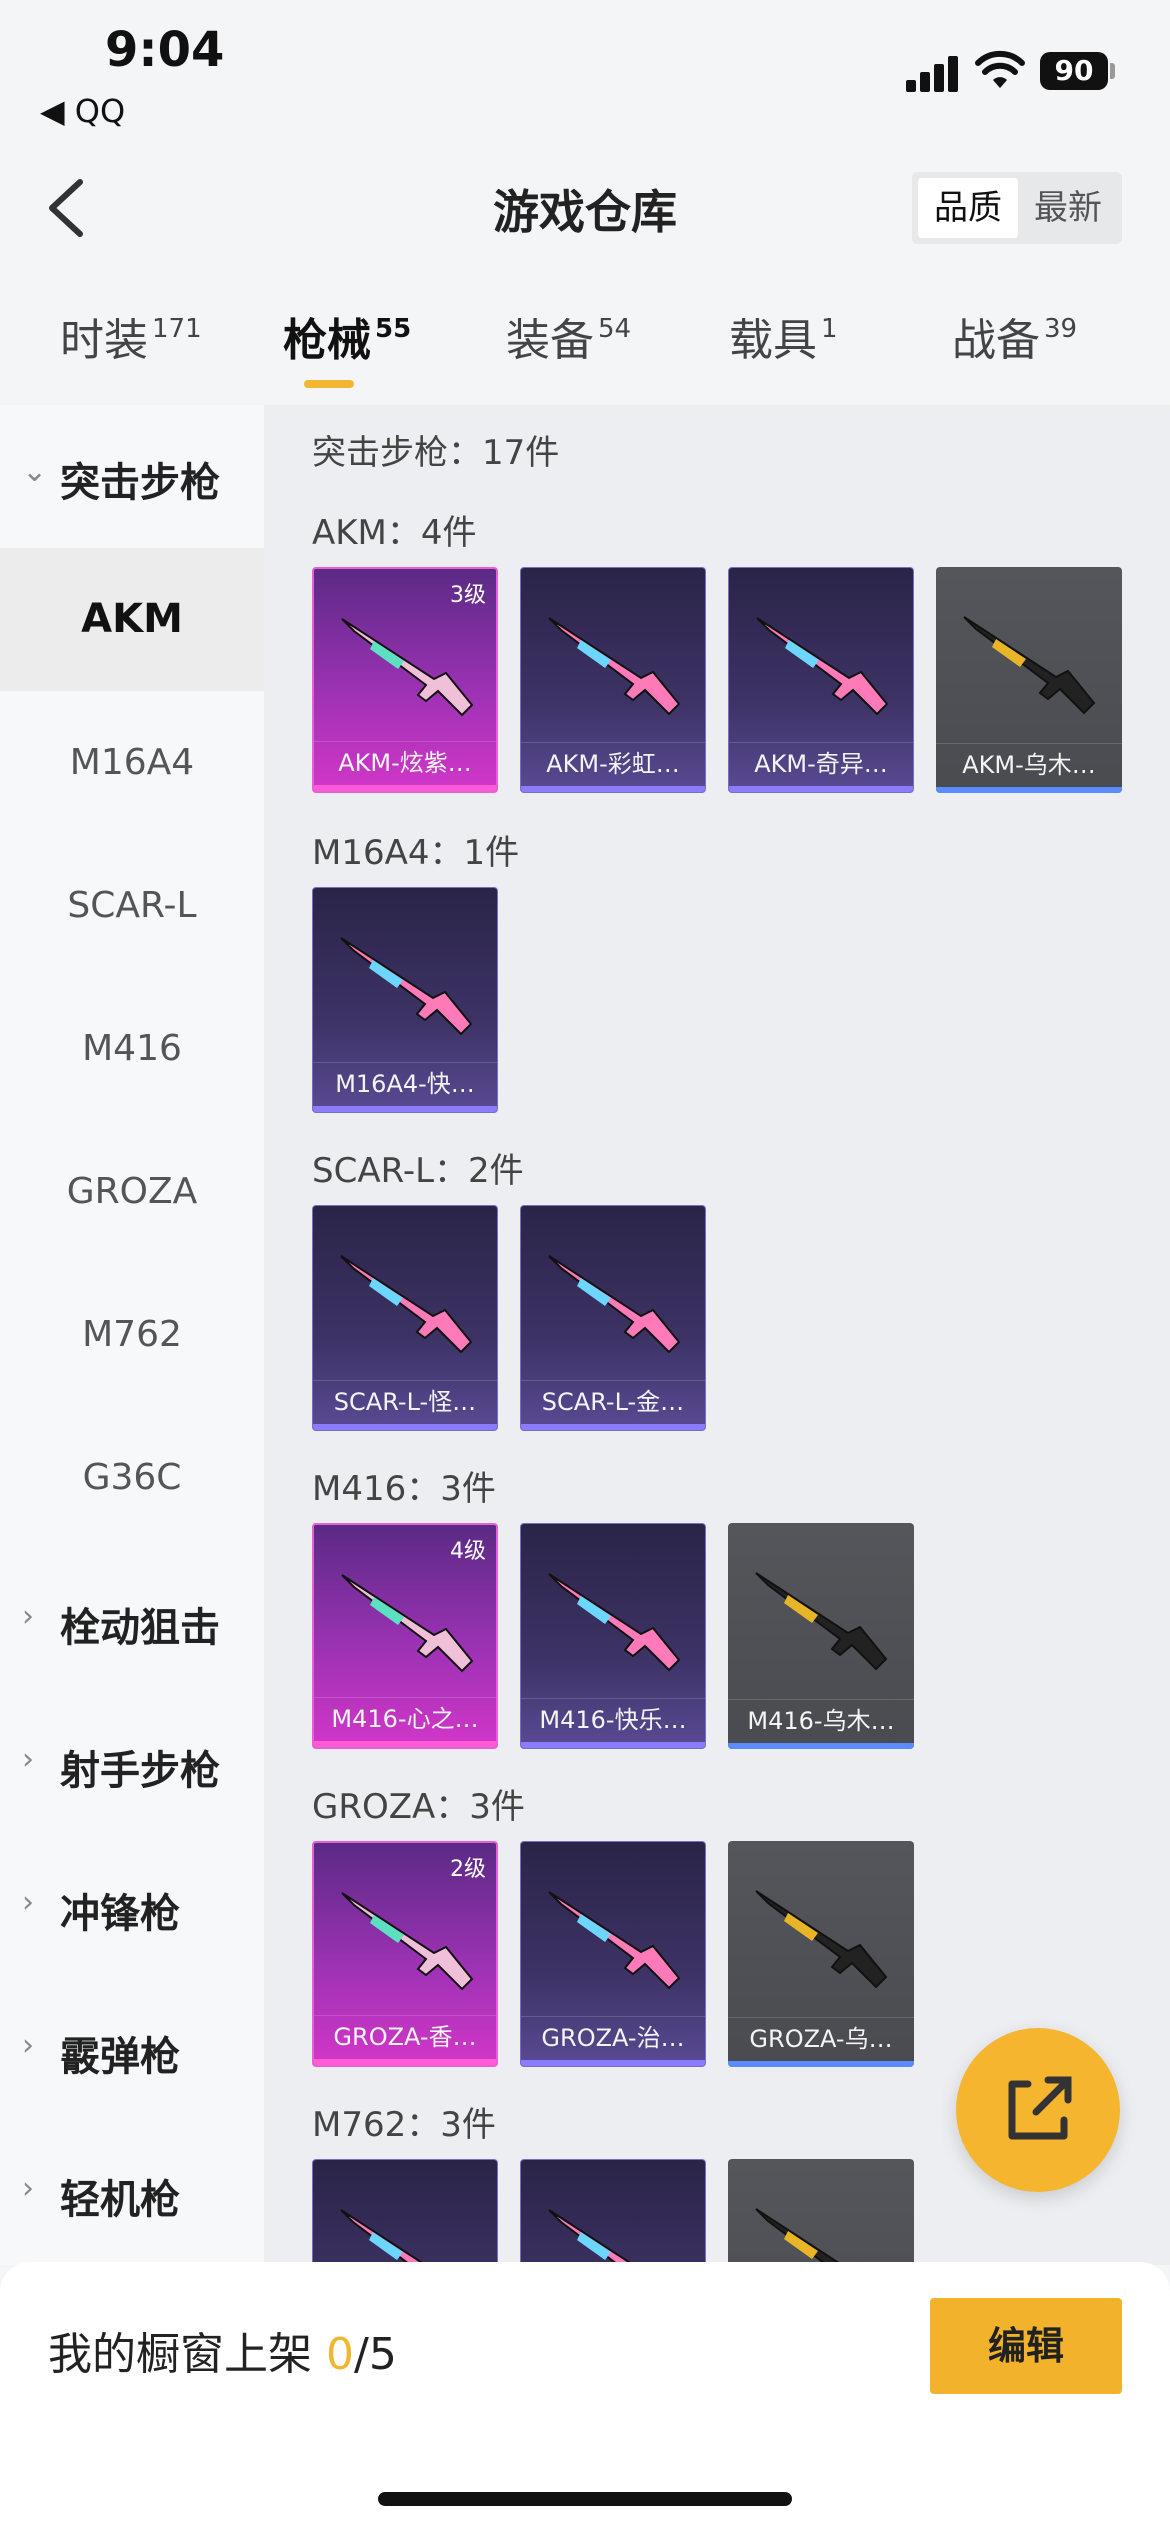 Image resolution: width=1170 pixels, height=2532 pixels. What do you see at coordinates (132, 1191) in the screenshot?
I see `sidebar-item-groza: GROZA` at bounding box center [132, 1191].